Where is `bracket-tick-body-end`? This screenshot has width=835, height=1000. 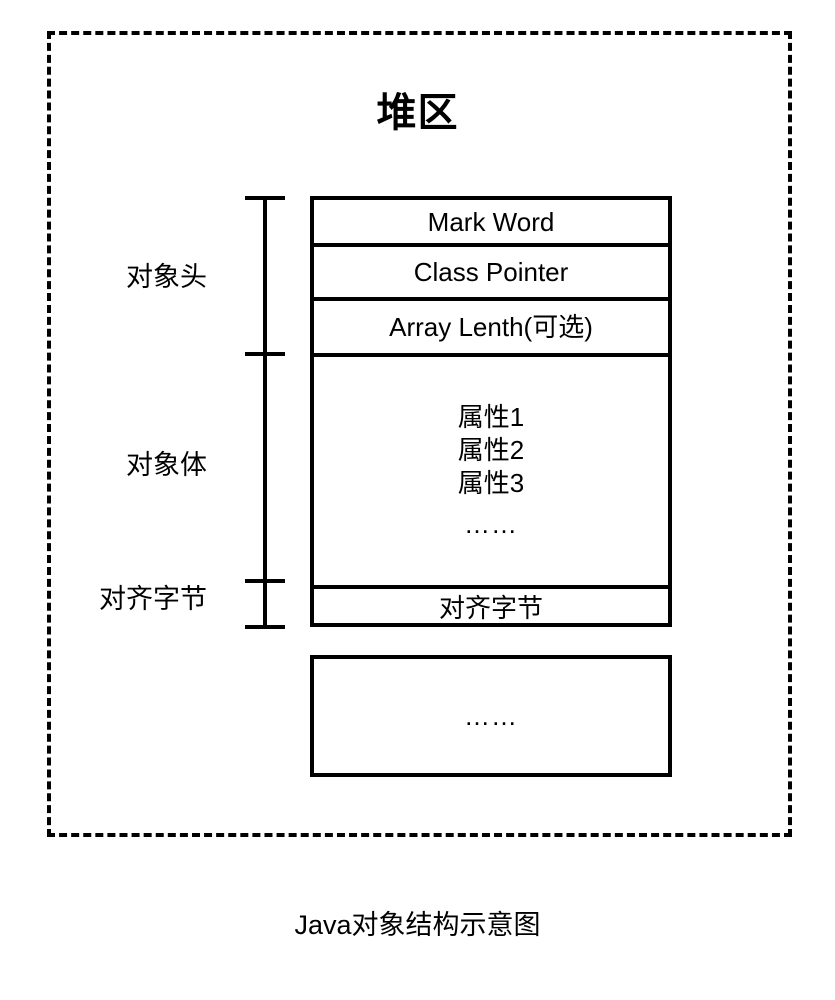
bracket-tick-body-end is located at coordinates (265, 581).